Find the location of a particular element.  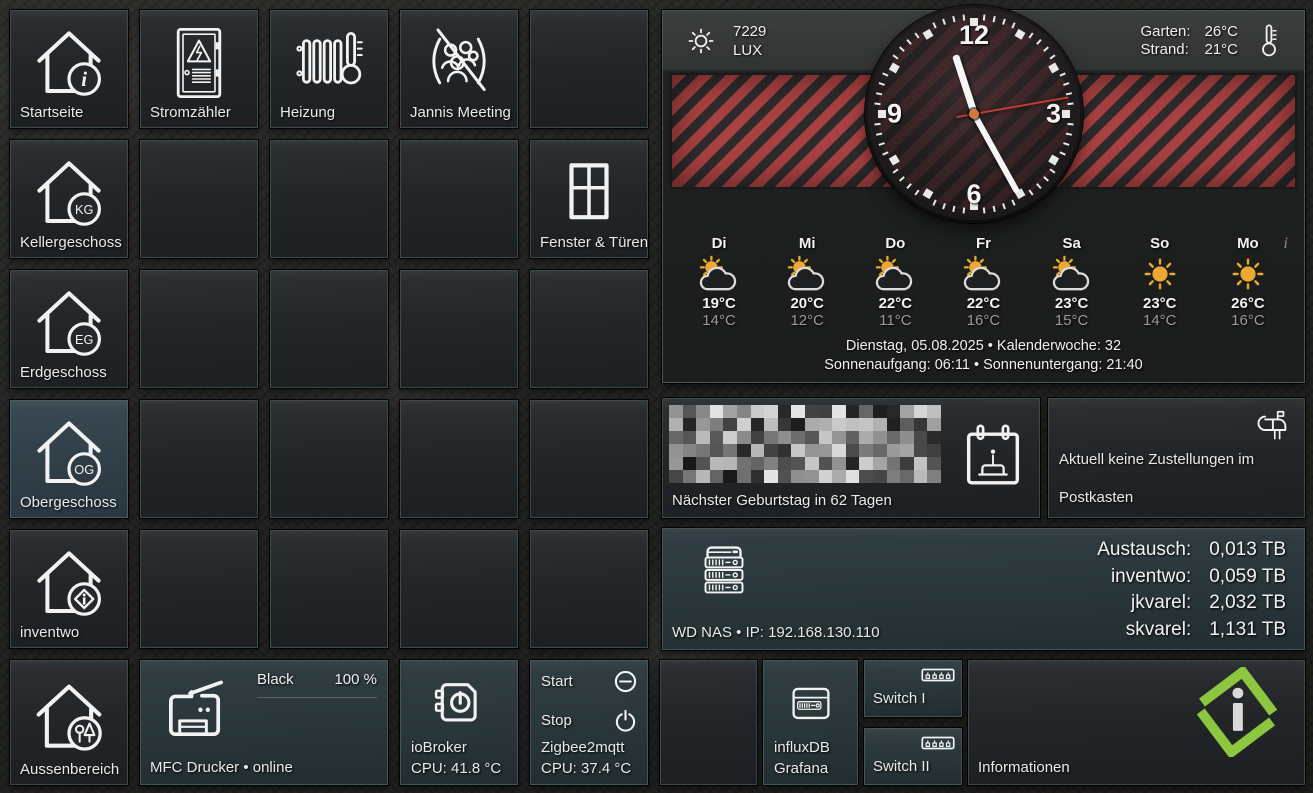

power-icon is located at coordinates (625, 720).